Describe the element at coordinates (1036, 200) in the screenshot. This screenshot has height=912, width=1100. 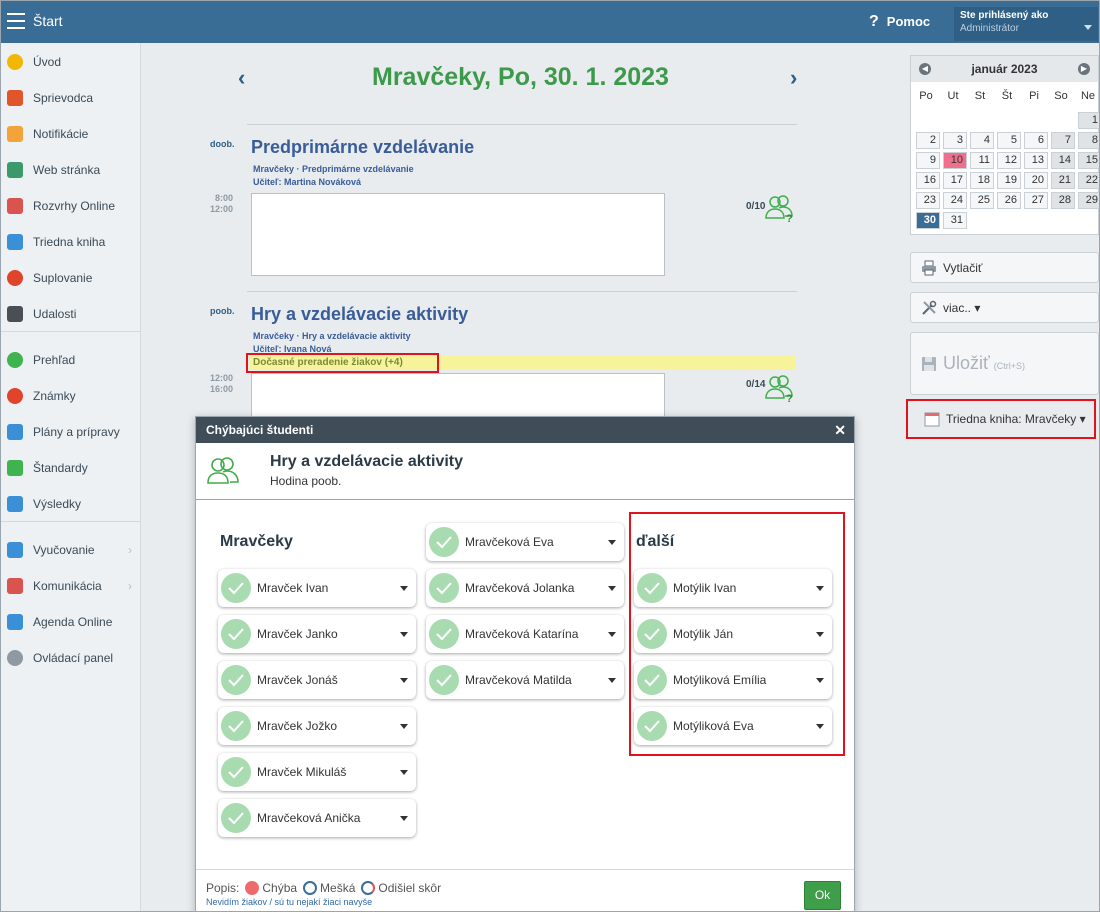
I see `calendar-day: 27` at that location.